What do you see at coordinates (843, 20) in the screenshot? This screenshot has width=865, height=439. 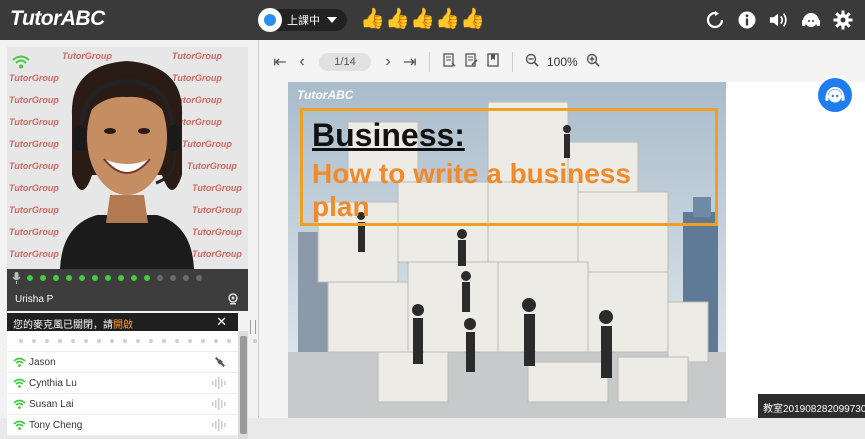 I see `gear-icon` at bounding box center [843, 20].